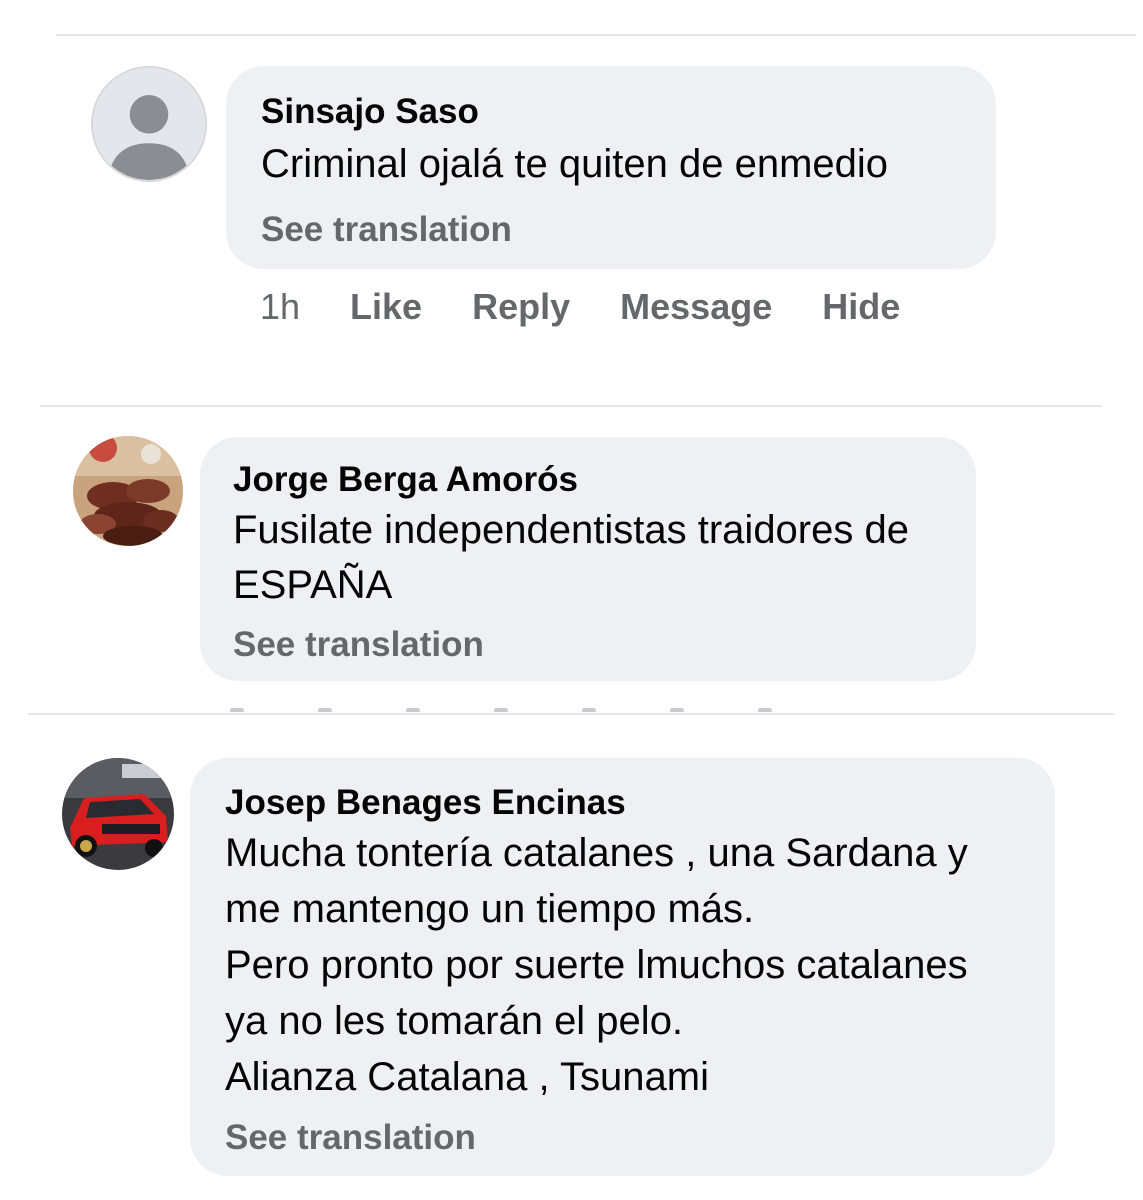 This screenshot has width=1143, height=1200. Describe the element at coordinates (280, 307) in the screenshot. I see `comment-timestamp: 1h` at that location.